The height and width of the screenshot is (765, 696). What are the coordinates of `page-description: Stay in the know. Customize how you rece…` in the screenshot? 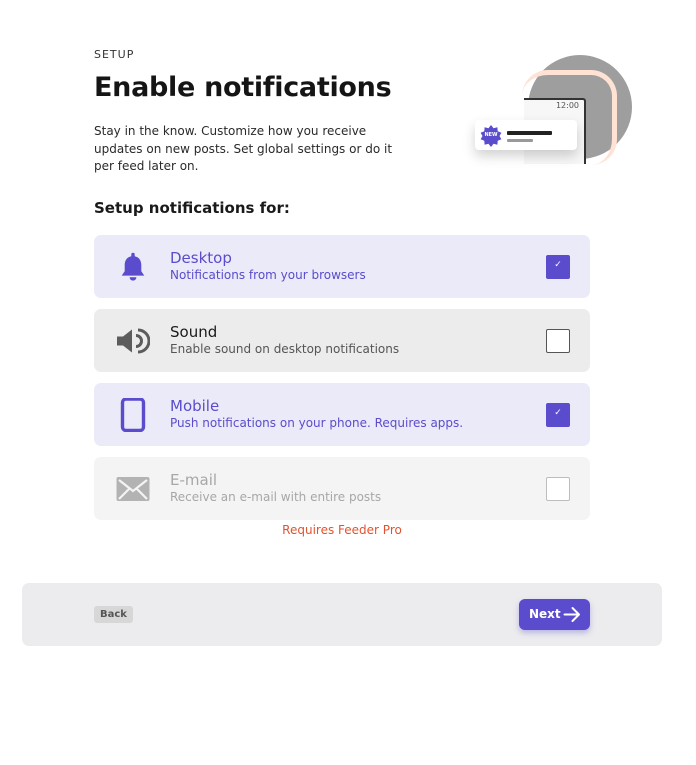 It's located at (243, 148).